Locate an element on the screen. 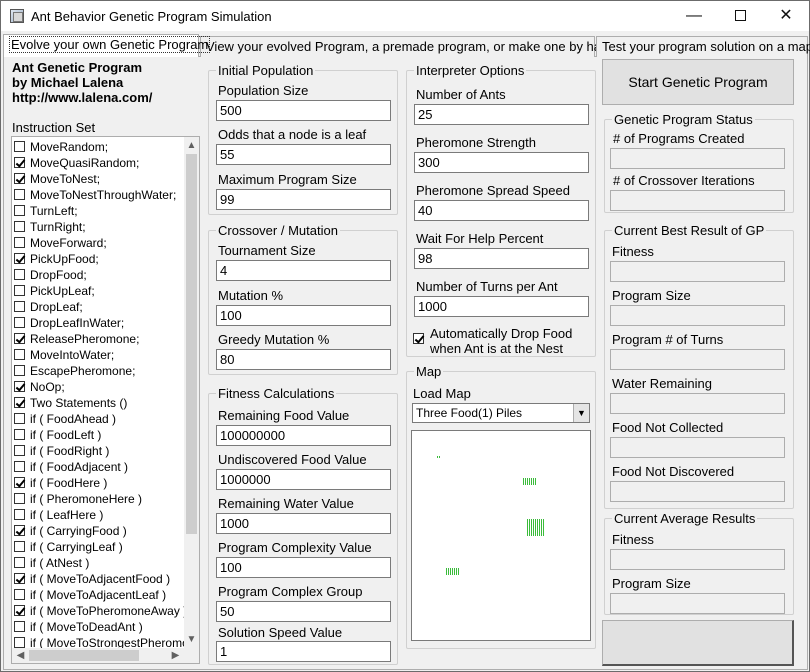 The image size is (810, 672). tournament-size-input: 4 is located at coordinates (303, 270).